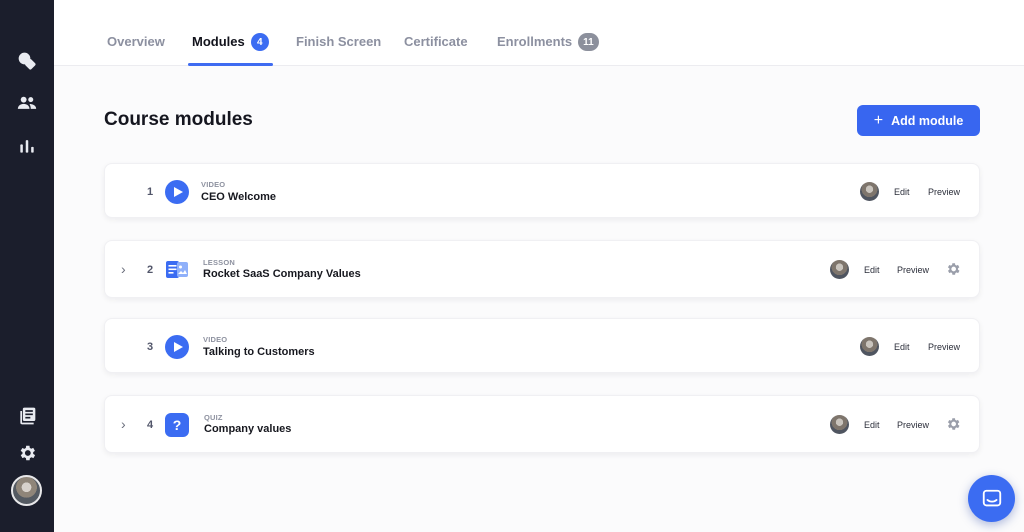 This screenshot has height=532, width=1024. What do you see at coordinates (178, 119) in the screenshot?
I see `page-title: Course modules` at bounding box center [178, 119].